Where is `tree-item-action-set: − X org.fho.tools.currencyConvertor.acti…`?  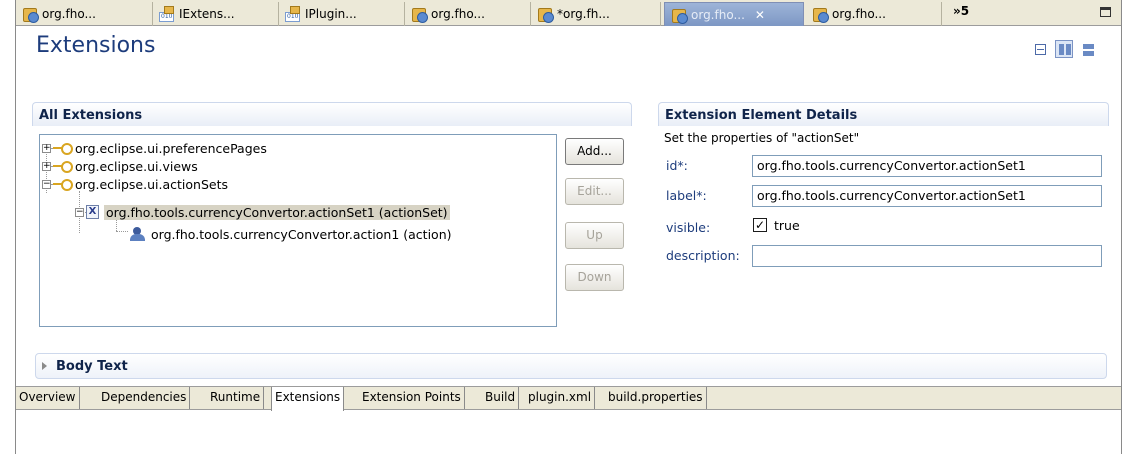
tree-item-action-set: − X org.fho.tools.currencyConvertor.acti… is located at coordinates (262, 212).